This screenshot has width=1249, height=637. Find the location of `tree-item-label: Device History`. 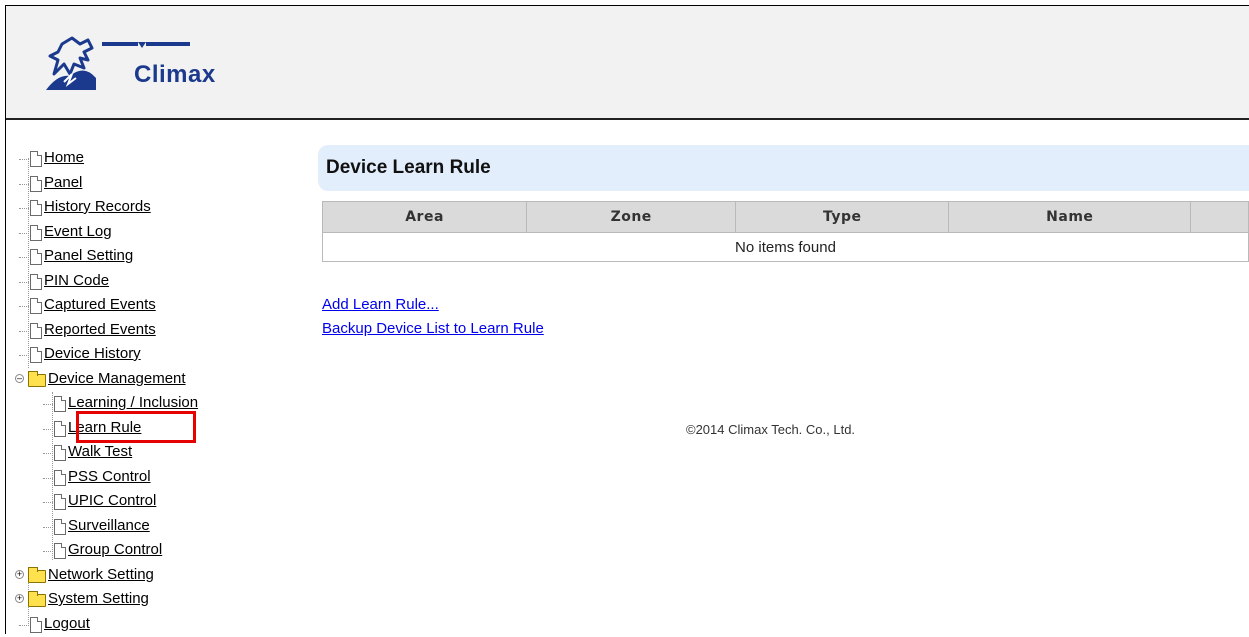

tree-item-label: Device History is located at coordinates (92, 354).